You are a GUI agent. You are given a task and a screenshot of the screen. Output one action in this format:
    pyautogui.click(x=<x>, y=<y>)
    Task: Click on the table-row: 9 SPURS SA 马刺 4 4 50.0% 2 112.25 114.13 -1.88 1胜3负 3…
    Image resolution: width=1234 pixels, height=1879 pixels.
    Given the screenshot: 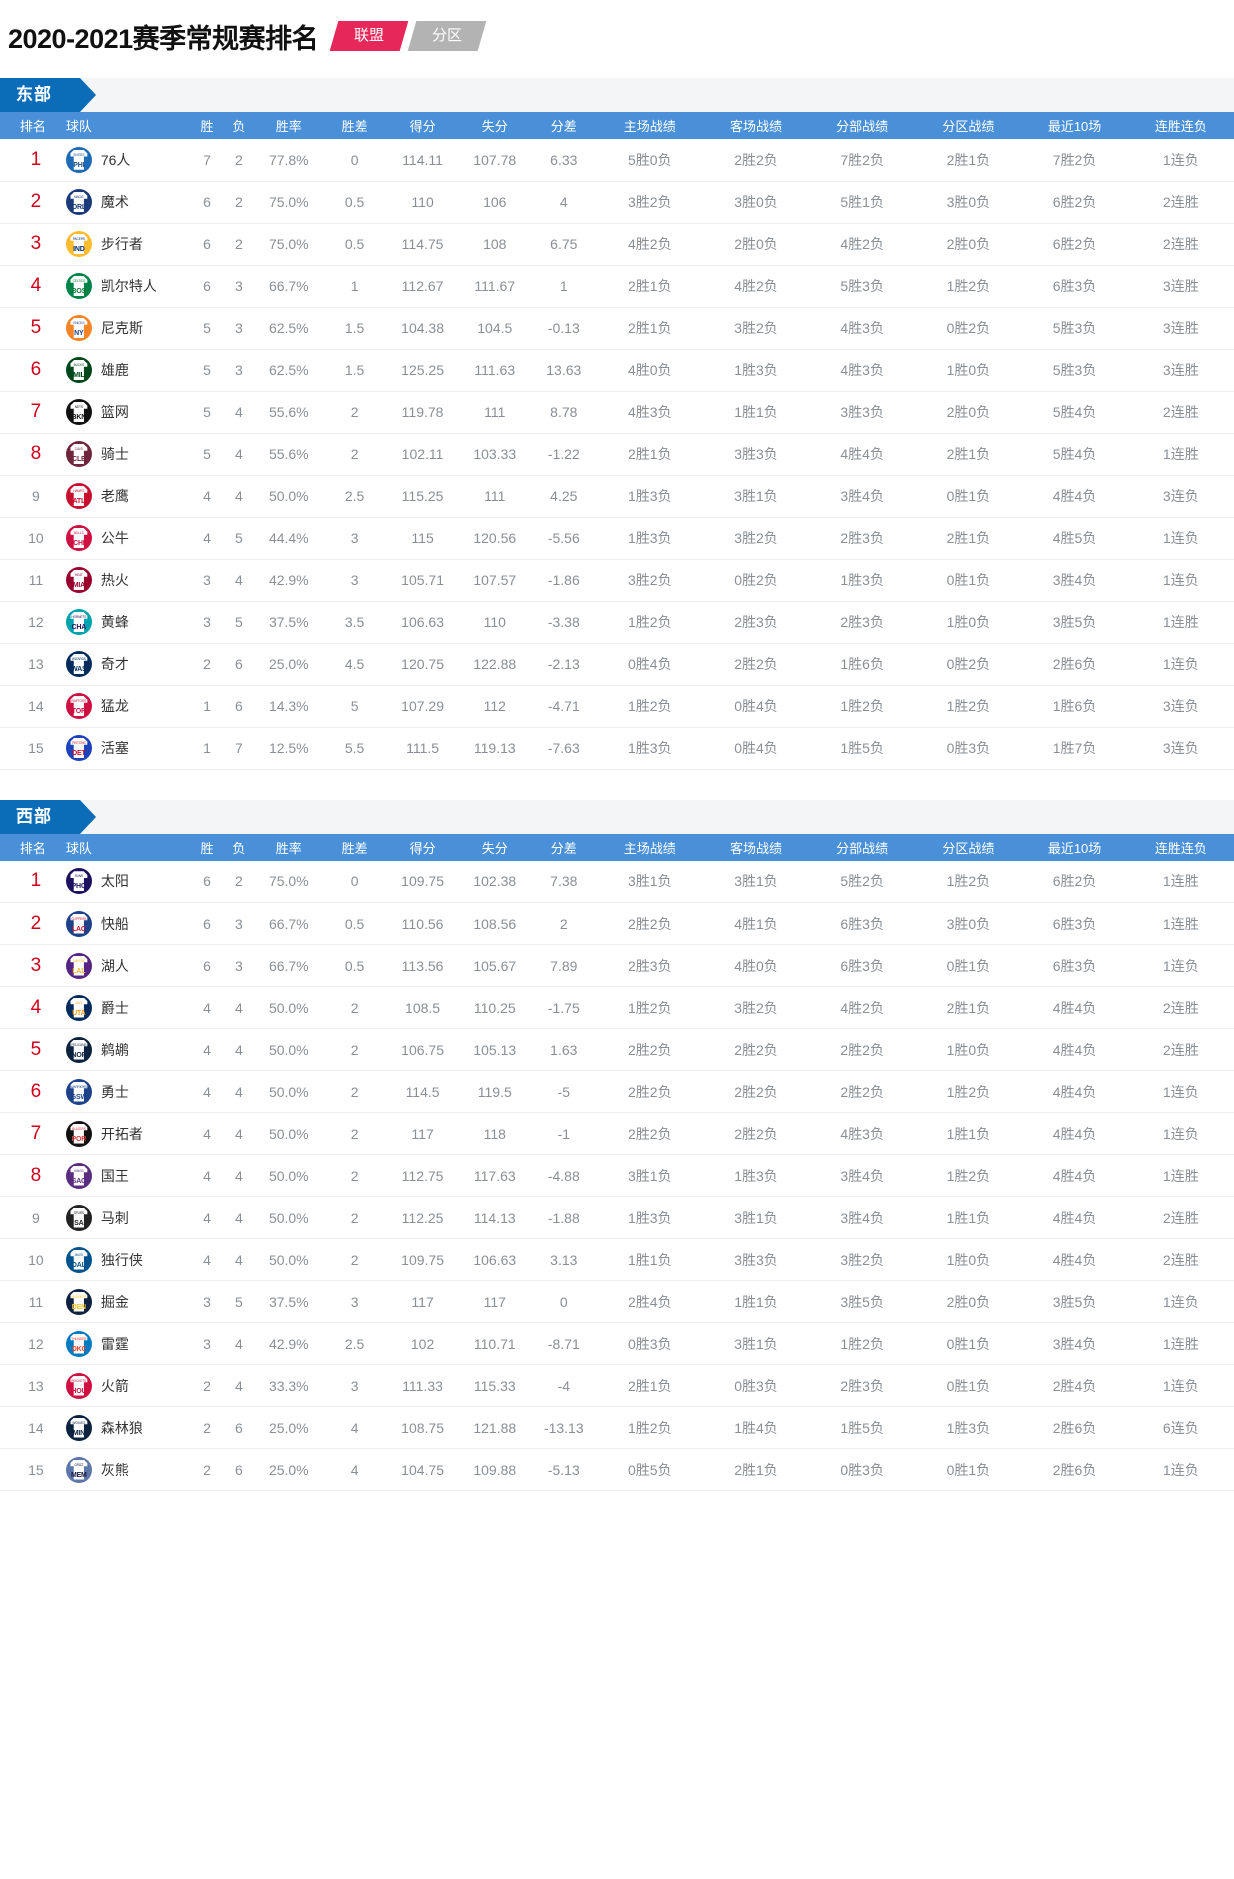 What is the action you would take?
    pyautogui.click(x=617, y=1217)
    